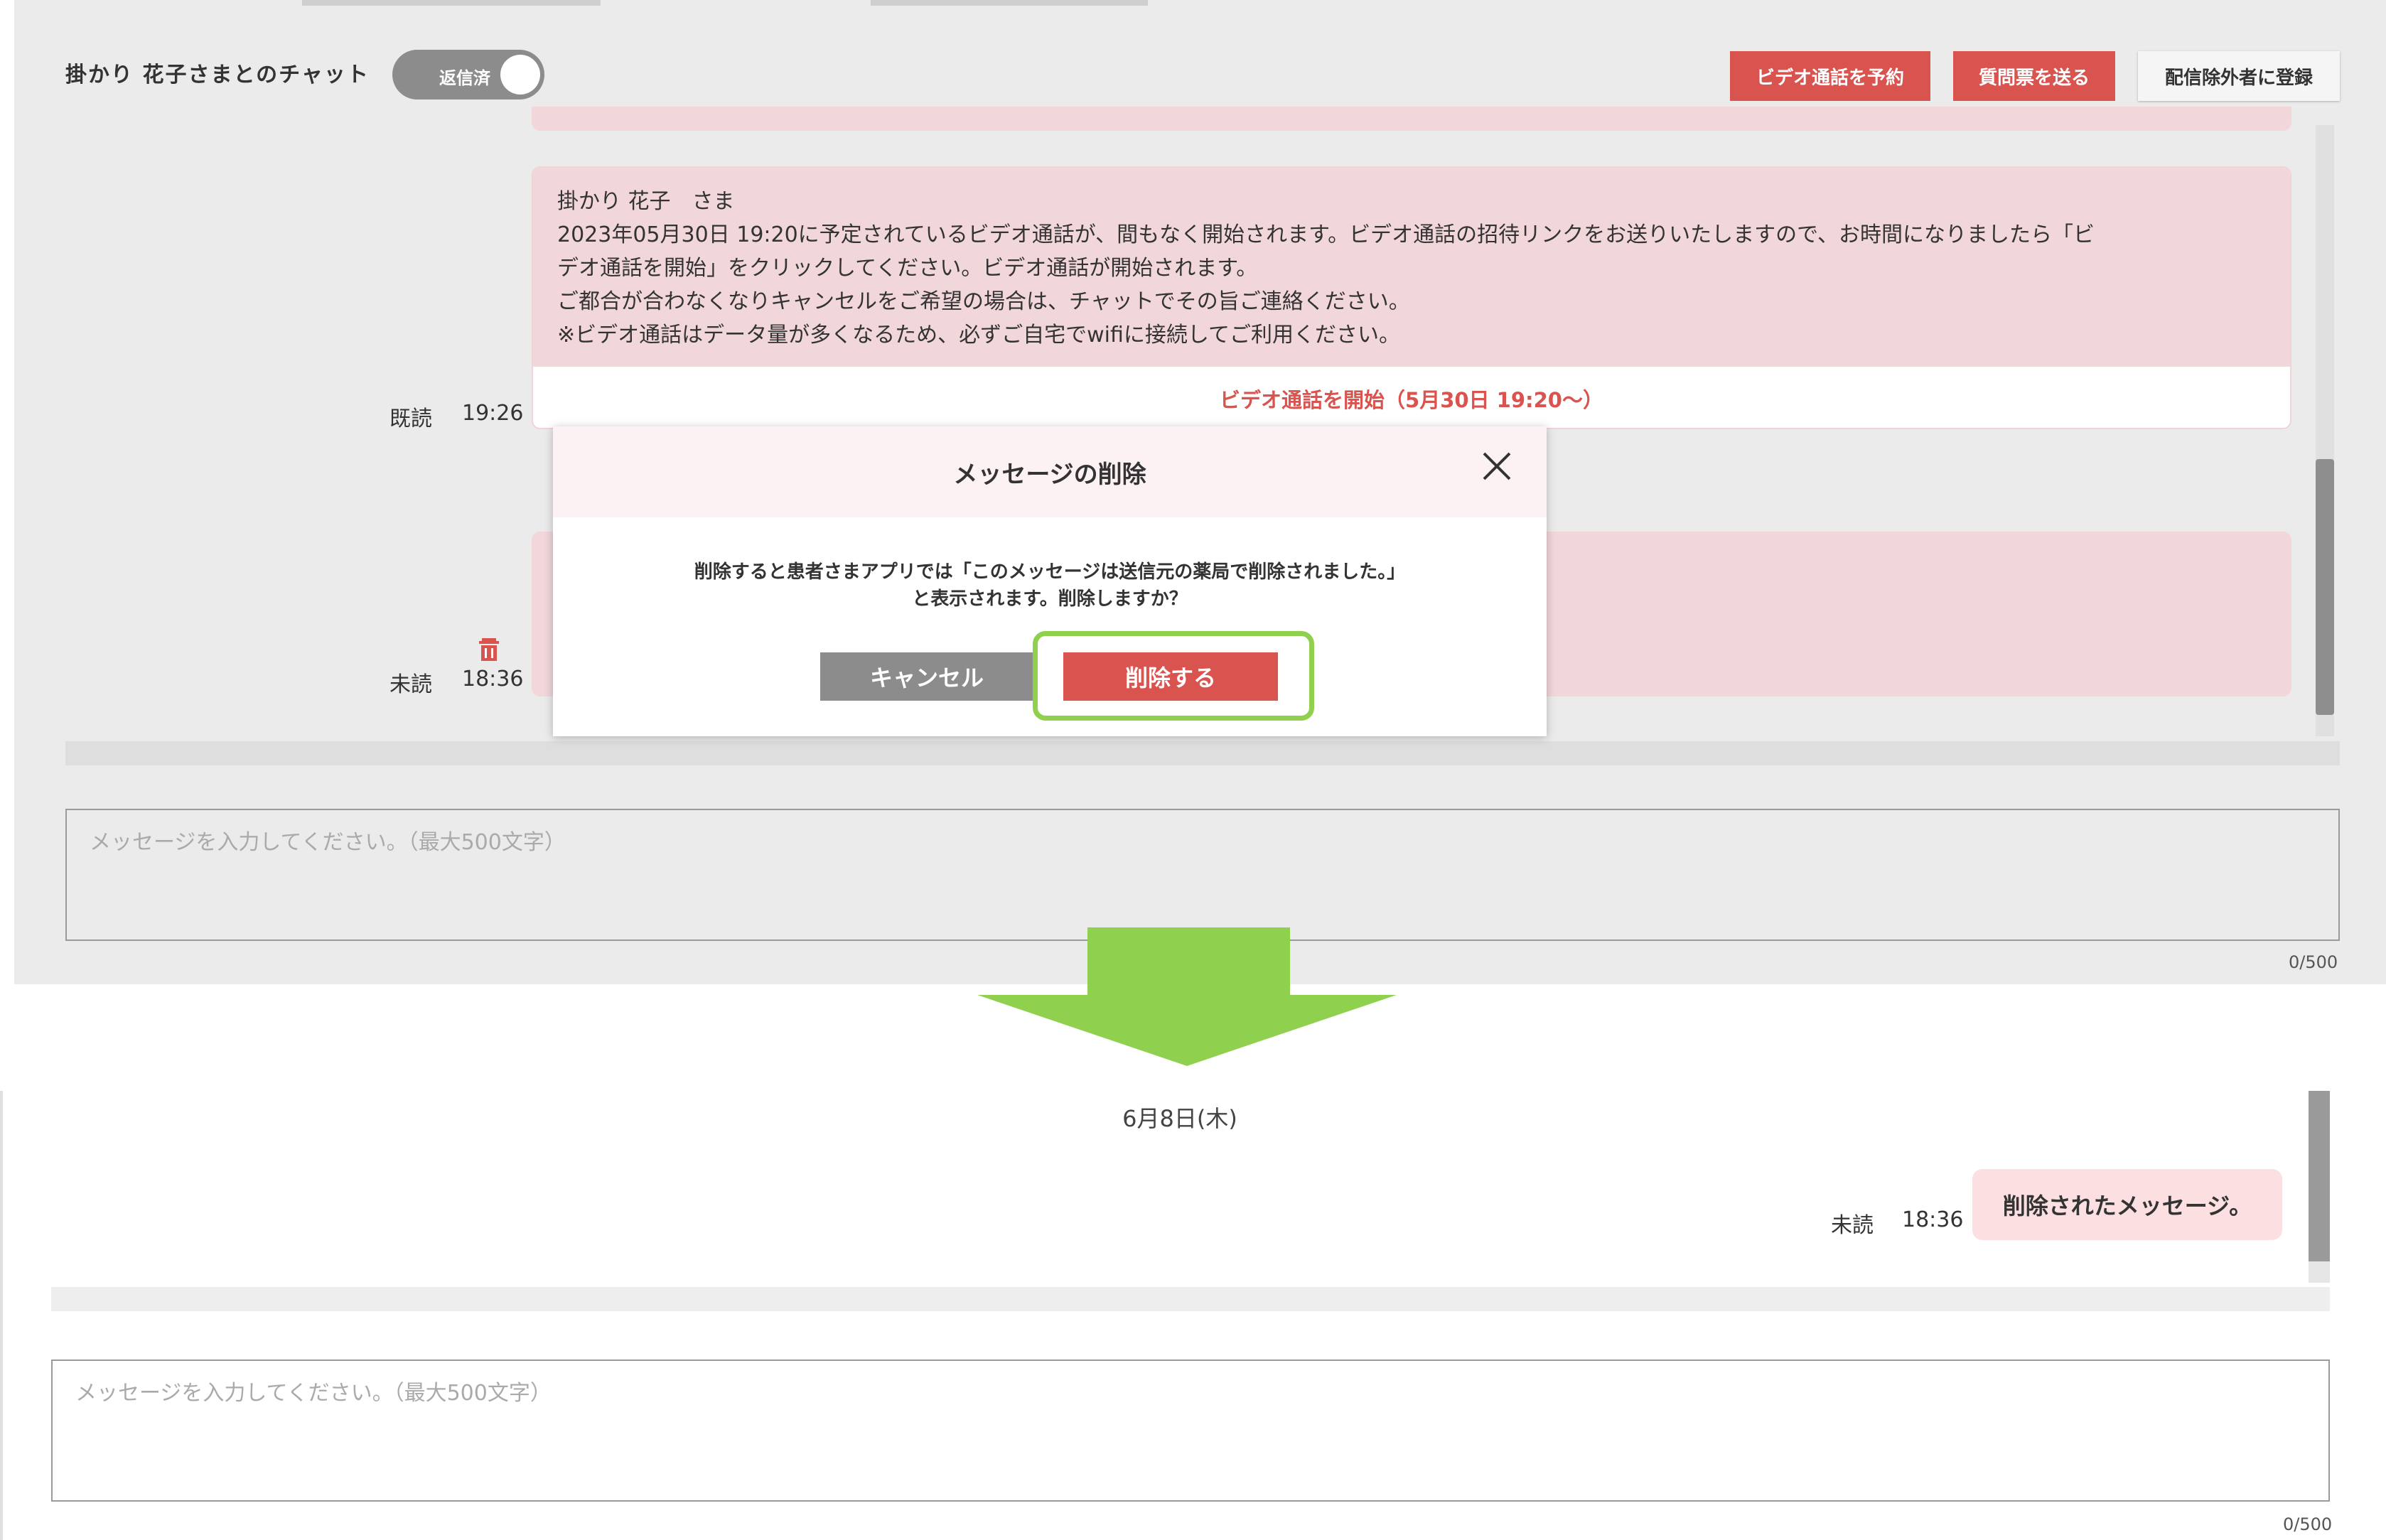 This screenshot has width=2386, height=1540. Describe the element at coordinates (1496, 467) in the screenshot. I see `close-icon` at that location.